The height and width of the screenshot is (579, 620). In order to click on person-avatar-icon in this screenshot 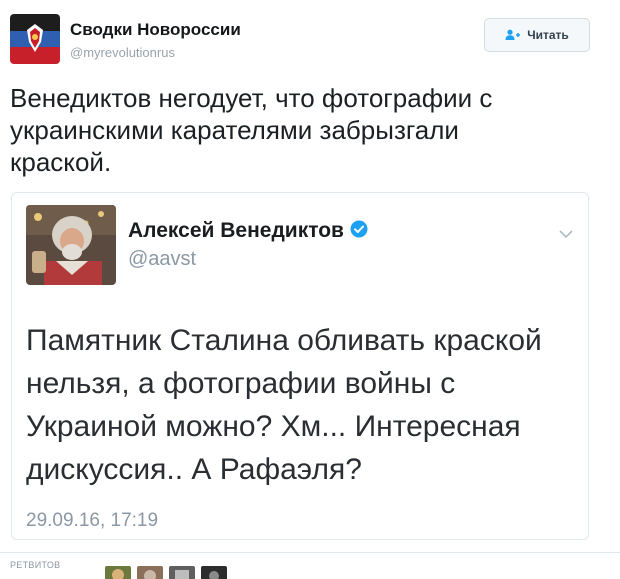, I will do `click(71, 245)`.